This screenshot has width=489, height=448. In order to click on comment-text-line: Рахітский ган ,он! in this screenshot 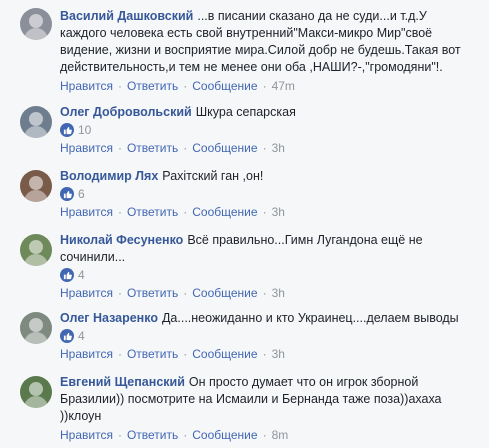, I will do `click(213, 176)`.